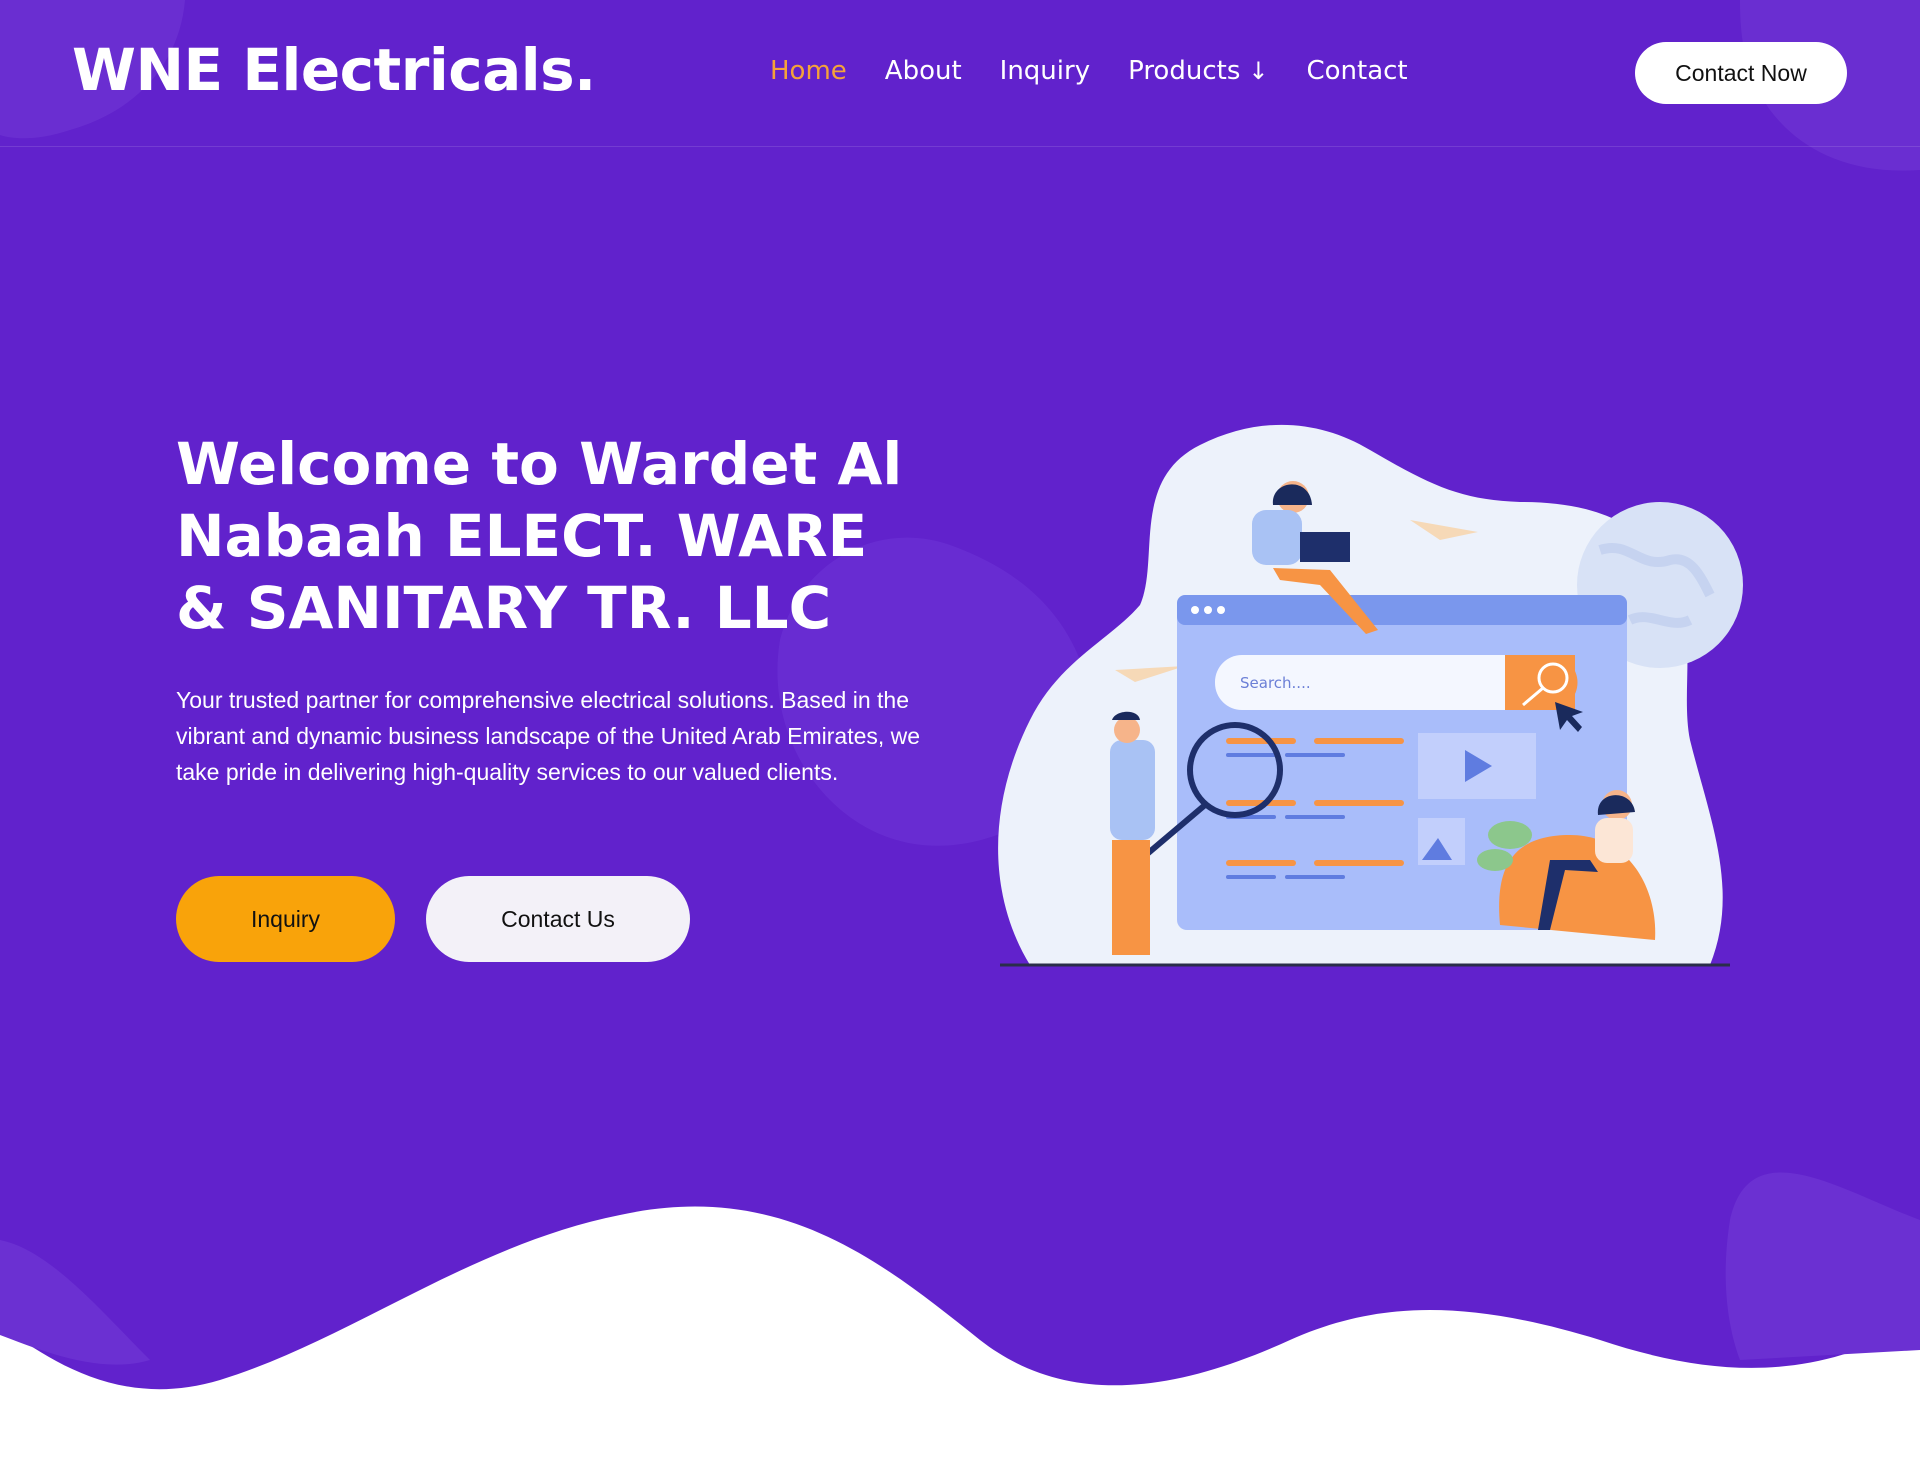 Image resolution: width=1920 pixels, height=1474 pixels. I want to click on contact-now-button: Contact Now, so click(1741, 73).